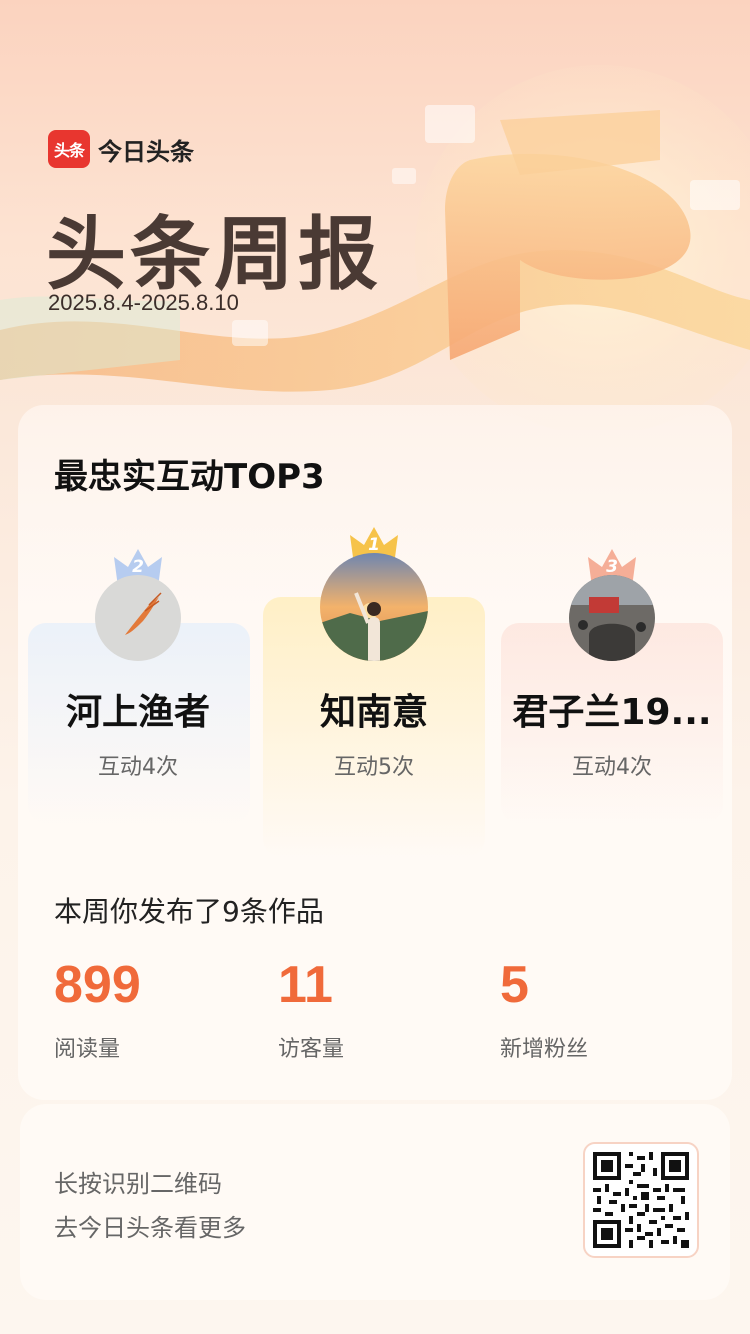  What do you see at coordinates (305, 985) in the screenshot?
I see `stat-value: 11` at bounding box center [305, 985].